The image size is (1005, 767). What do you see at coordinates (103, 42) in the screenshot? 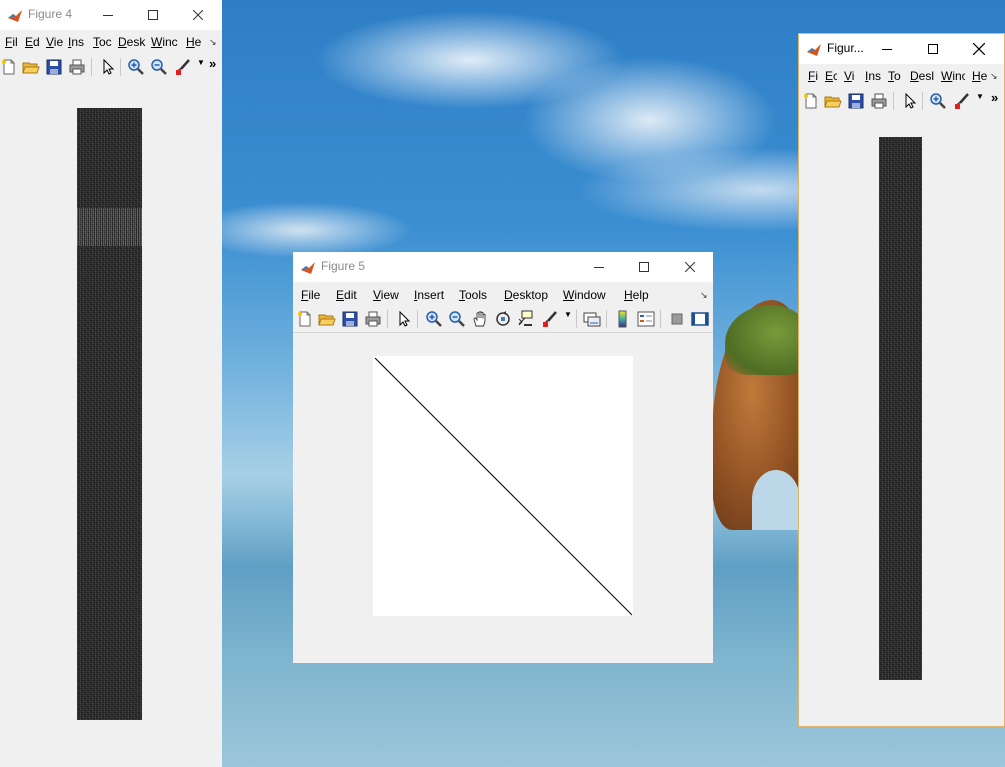
I see `menu-tools: Toc` at bounding box center [103, 42].